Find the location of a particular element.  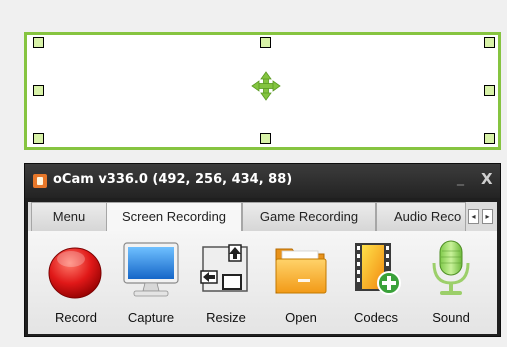

resize-handle-middle-left is located at coordinates (38, 90).